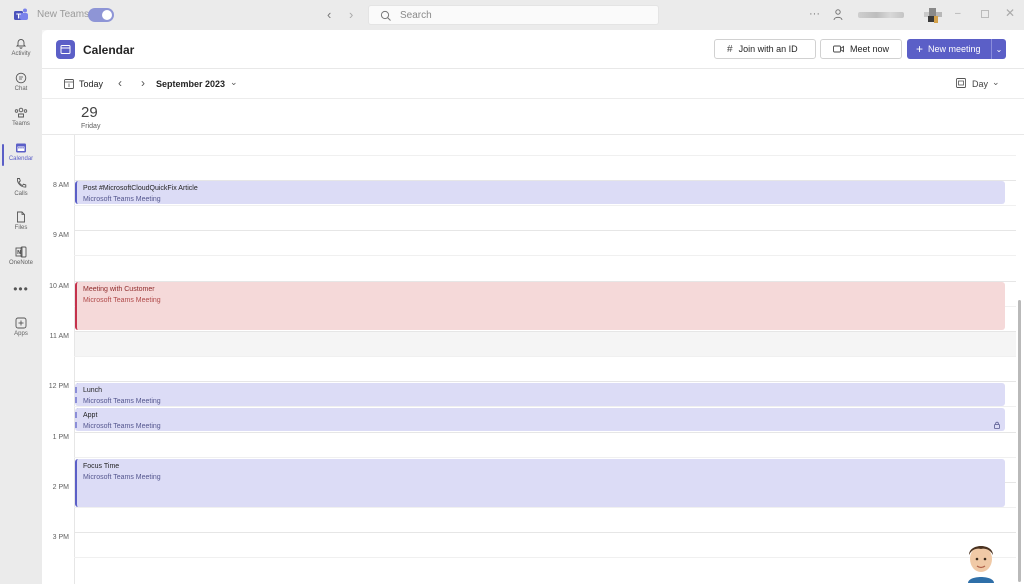  What do you see at coordinates (120, 83) in the screenshot?
I see `previous-day-button: ‹` at bounding box center [120, 83].